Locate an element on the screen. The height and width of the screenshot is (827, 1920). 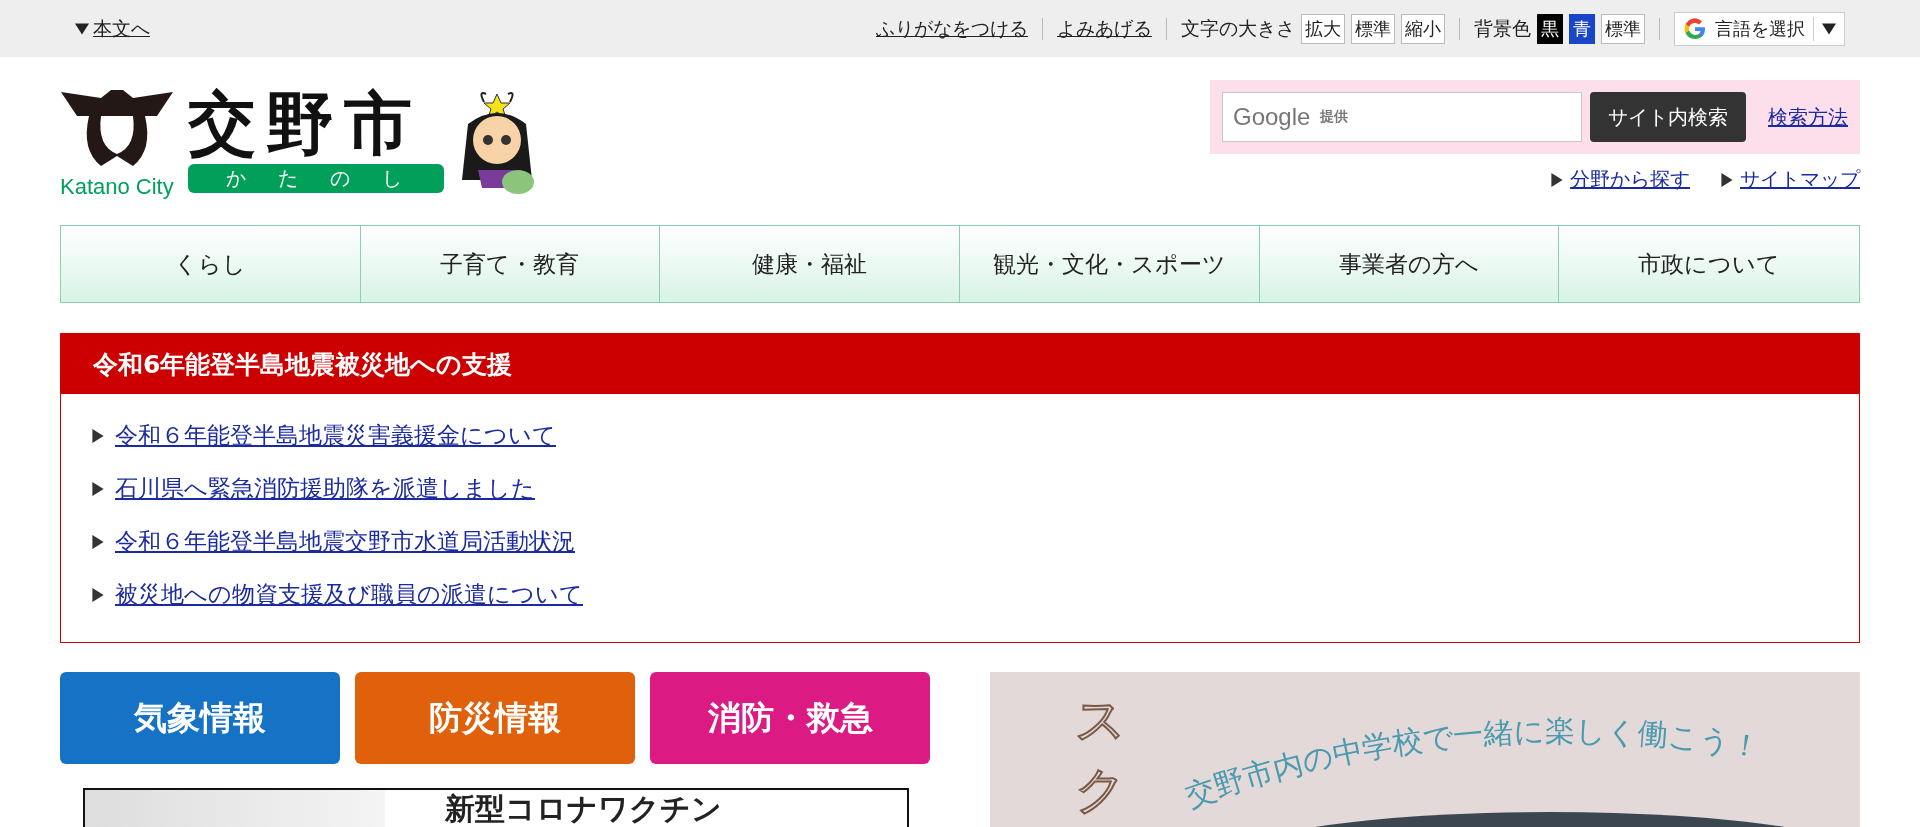
search-field: Google 提供 is located at coordinates (1402, 117).